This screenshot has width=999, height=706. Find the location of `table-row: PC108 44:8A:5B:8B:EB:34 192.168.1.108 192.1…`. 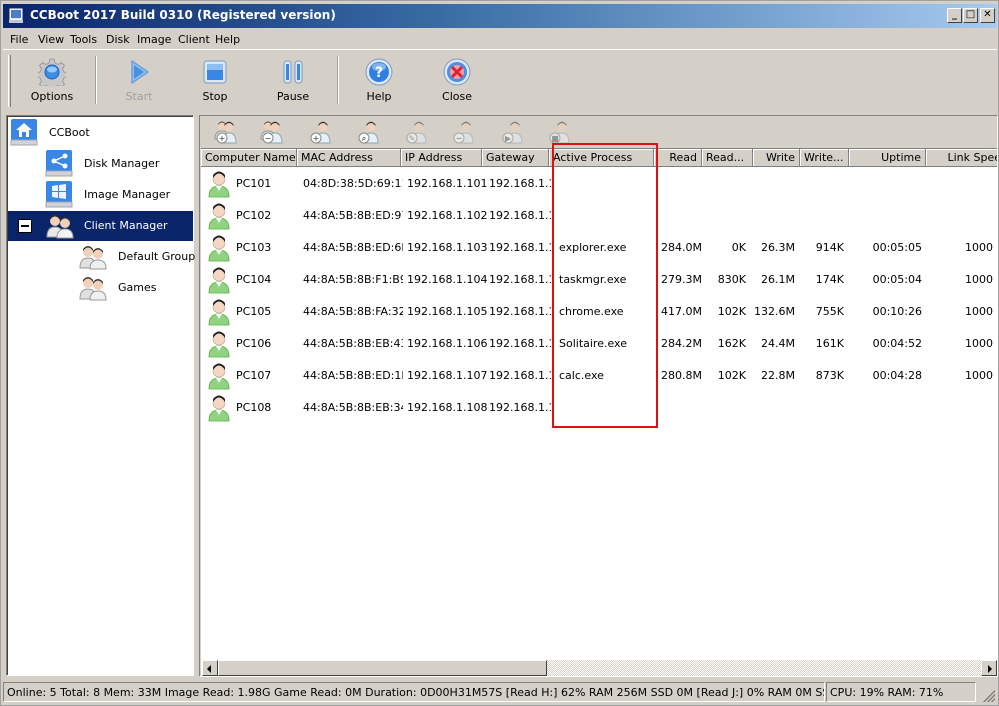

table-row: PC108 44:8A:5B:8B:EB:34 192.168.1.108 192.1… is located at coordinates (599, 408).